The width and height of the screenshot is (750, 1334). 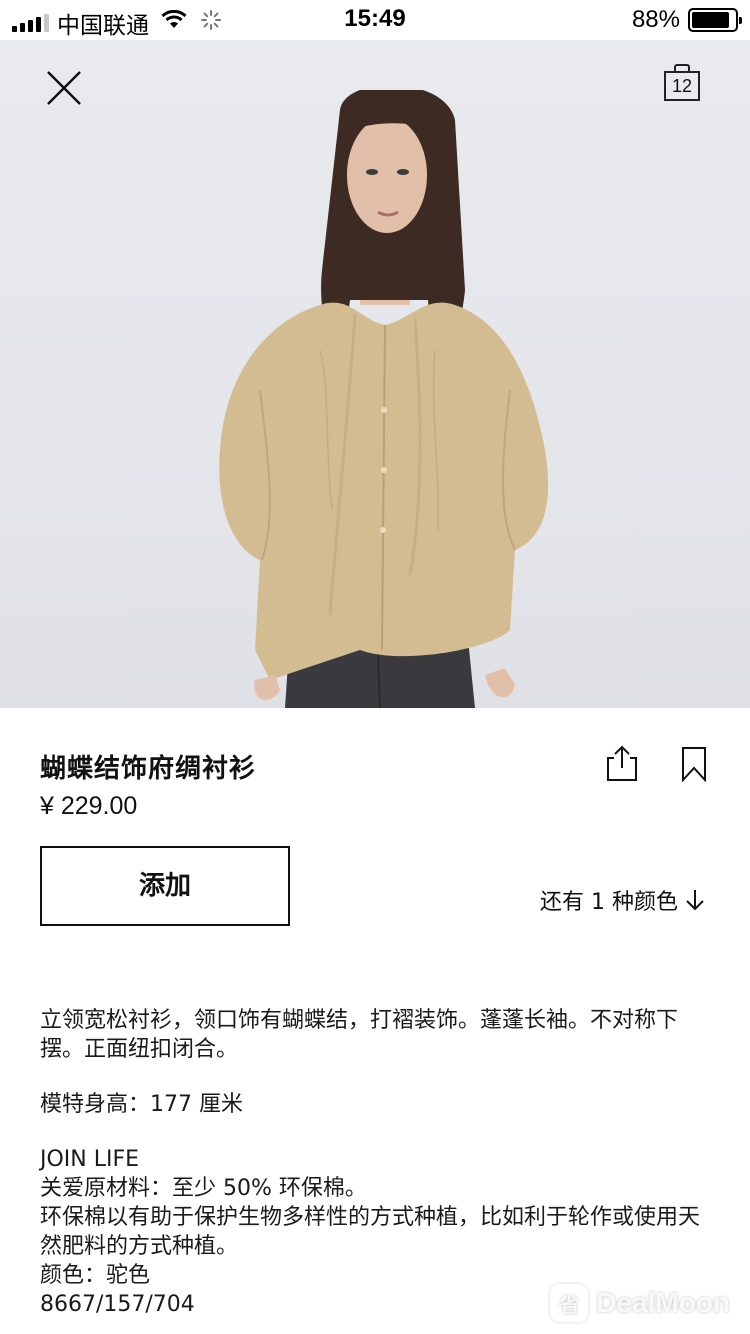 I want to click on more-colors-link: 还有 1 种颜色, so click(x=623, y=900).